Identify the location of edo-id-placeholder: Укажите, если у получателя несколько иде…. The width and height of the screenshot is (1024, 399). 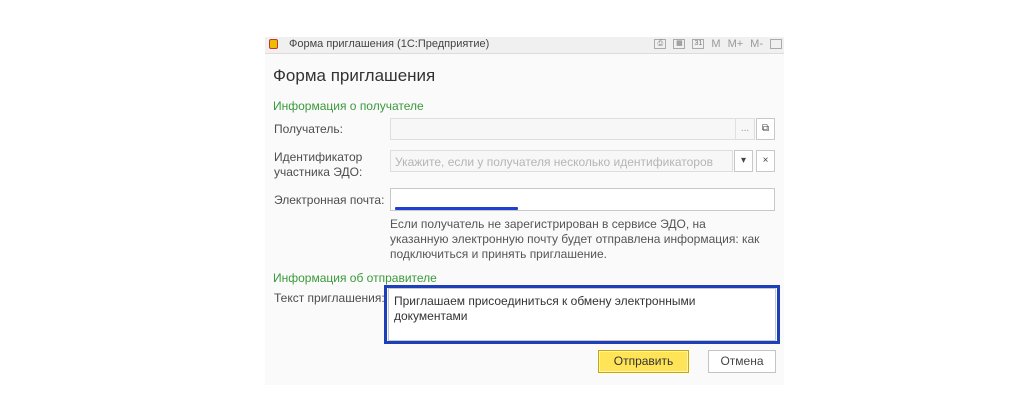
(554, 162).